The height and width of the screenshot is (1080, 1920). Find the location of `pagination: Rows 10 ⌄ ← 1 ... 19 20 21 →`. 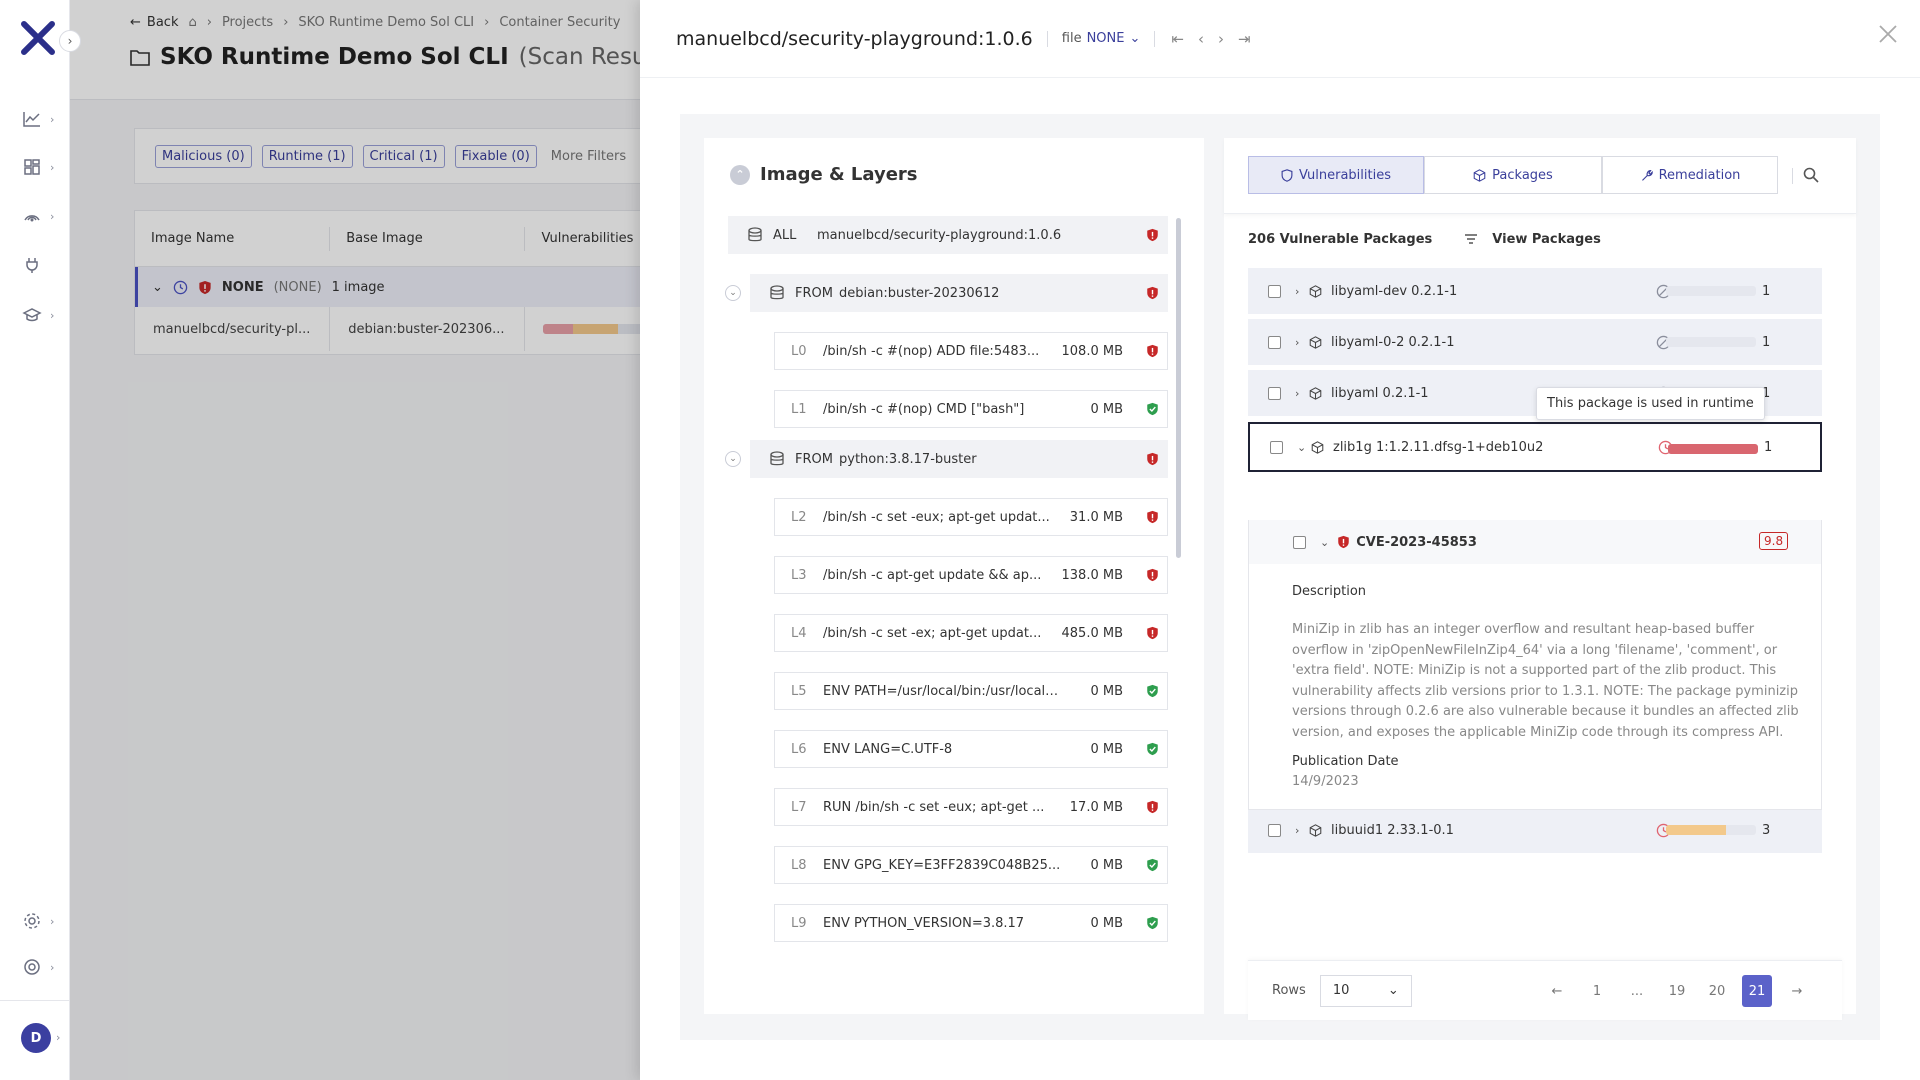

pagination: Rows 10 ⌄ ← 1 ... 19 20 21 → is located at coordinates (1545, 990).